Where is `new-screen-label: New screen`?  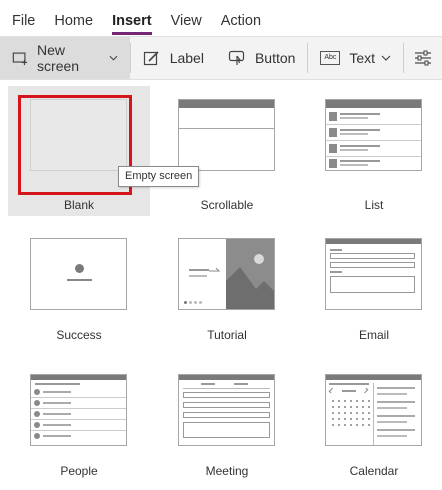
new-screen-label: New screen is located at coordinates (58, 58).